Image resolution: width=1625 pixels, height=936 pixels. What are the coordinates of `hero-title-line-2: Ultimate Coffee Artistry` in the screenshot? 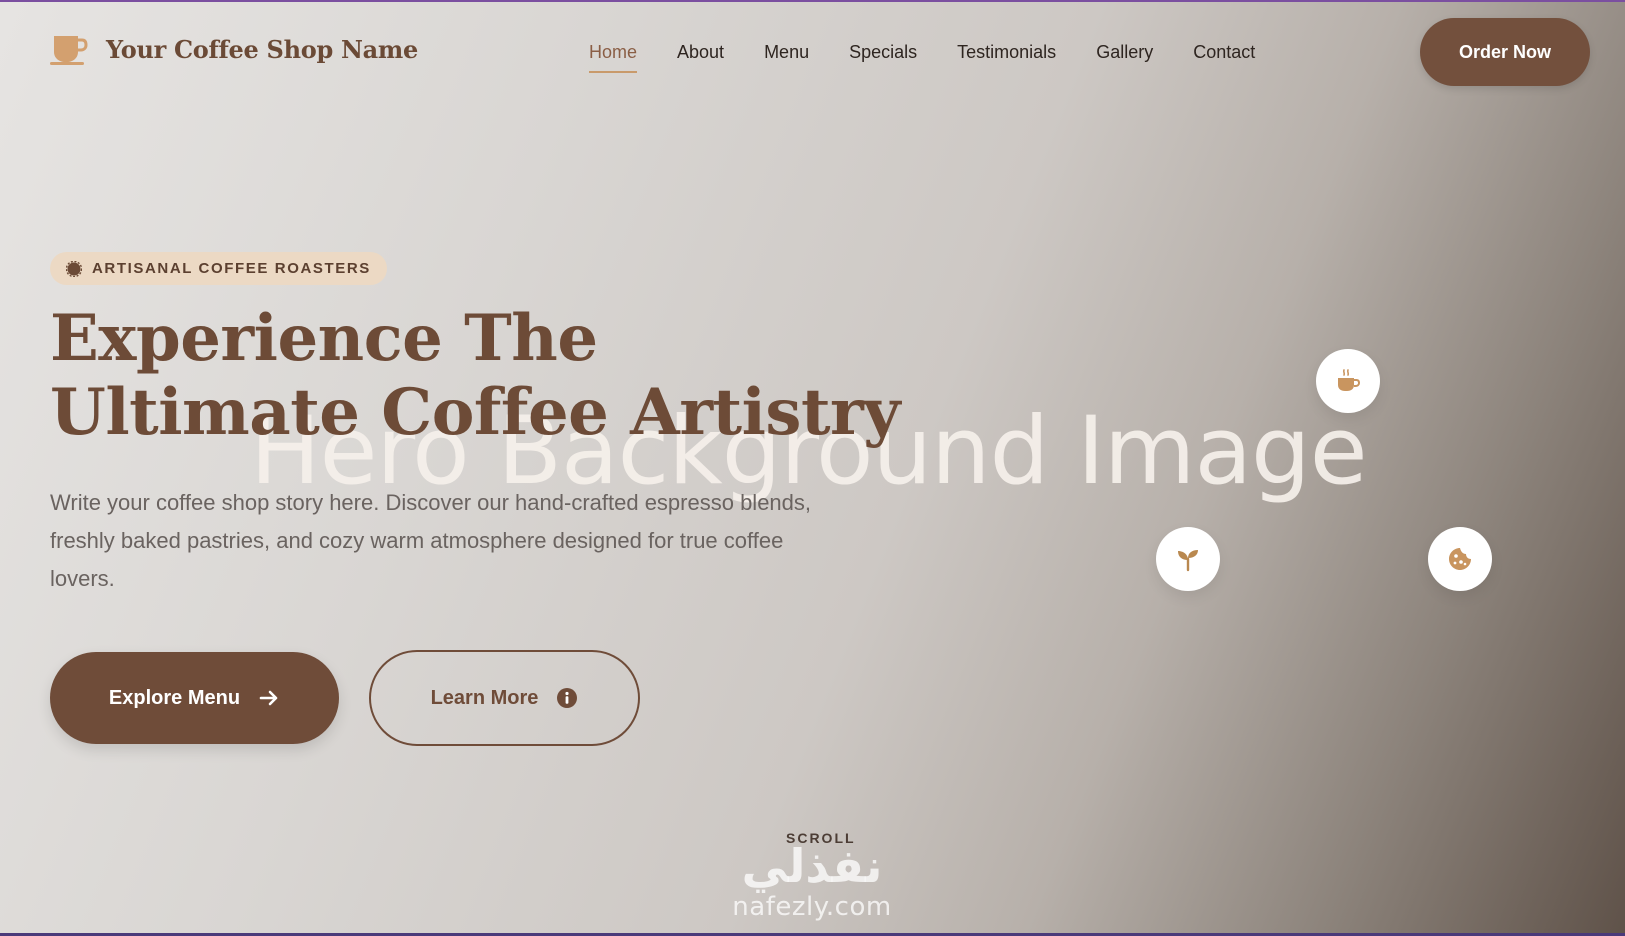 It's located at (475, 412).